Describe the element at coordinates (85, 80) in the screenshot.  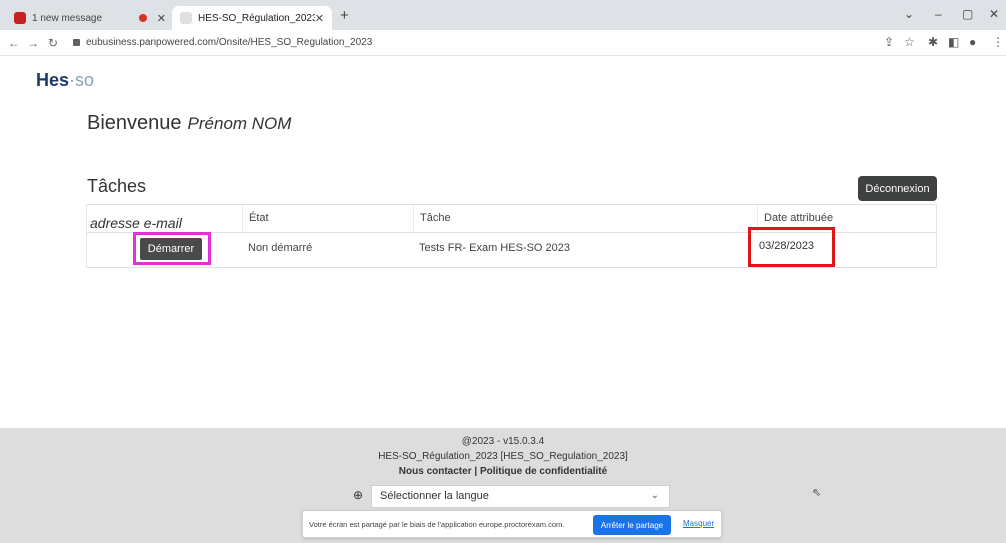
I see `logo-text-so: so` at that location.